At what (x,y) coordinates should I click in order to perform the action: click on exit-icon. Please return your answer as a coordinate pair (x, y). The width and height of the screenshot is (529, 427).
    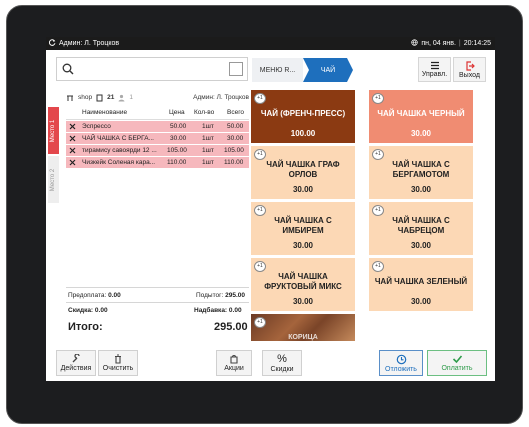
    Looking at the image, I should click on (470, 65).